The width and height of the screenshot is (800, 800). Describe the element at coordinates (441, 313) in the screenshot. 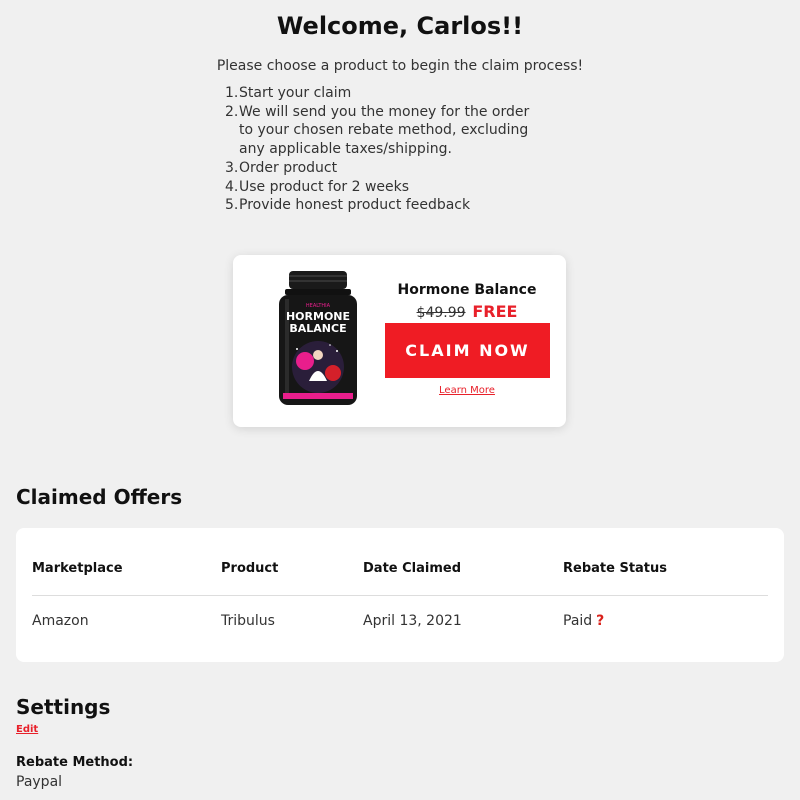

I see `original-price: $49.99` at that location.